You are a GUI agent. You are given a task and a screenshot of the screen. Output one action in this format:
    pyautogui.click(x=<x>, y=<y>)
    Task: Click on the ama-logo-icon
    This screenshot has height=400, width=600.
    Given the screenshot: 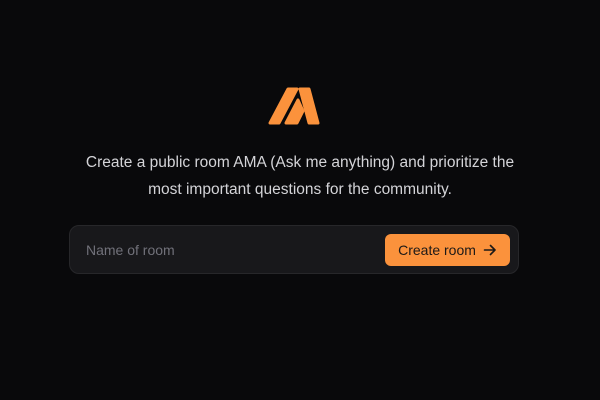 What is the action you would take?
    pyautogui.click(x=294, y=105)
    